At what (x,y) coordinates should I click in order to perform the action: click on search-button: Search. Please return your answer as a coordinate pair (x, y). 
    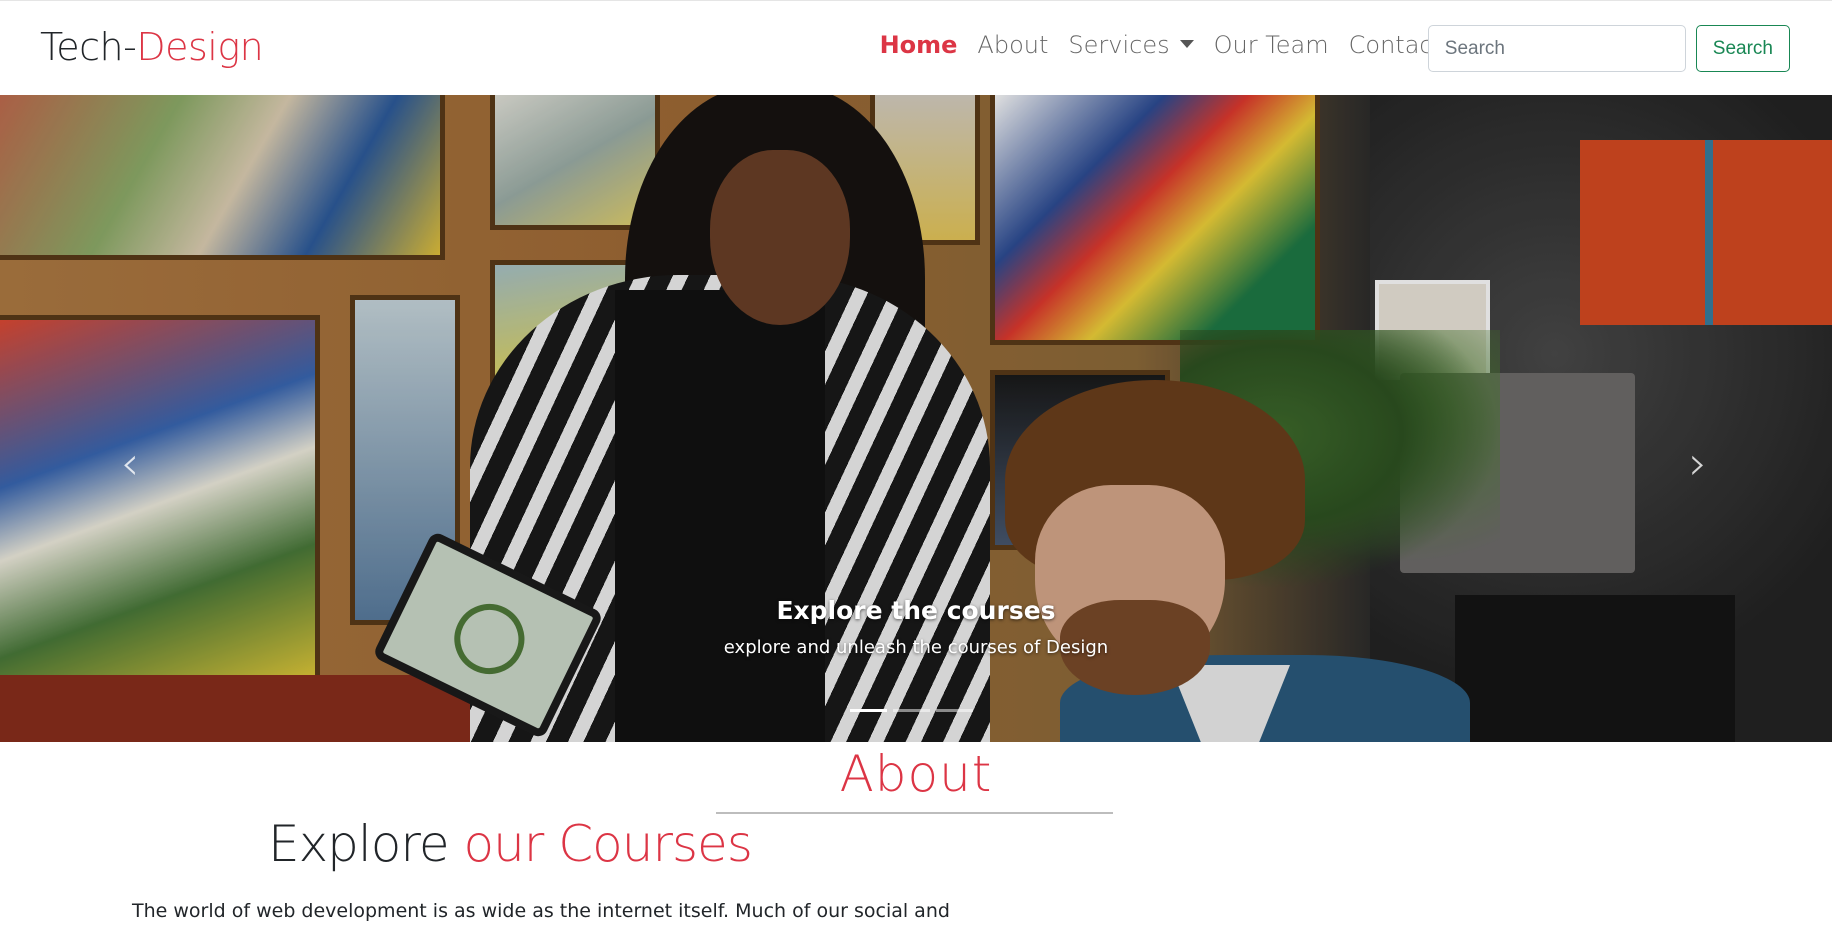
    Looking at the image, I should click on (1742, 48).